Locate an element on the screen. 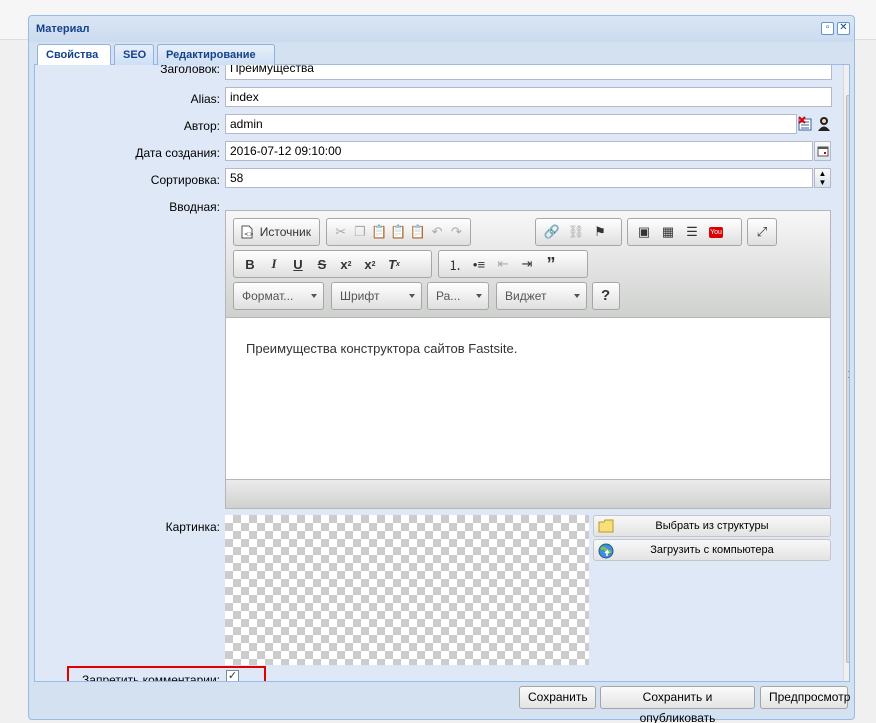 This screenshot has height=723, width=876. indent-icon: ⇥ is located at coordinates (527, 264).